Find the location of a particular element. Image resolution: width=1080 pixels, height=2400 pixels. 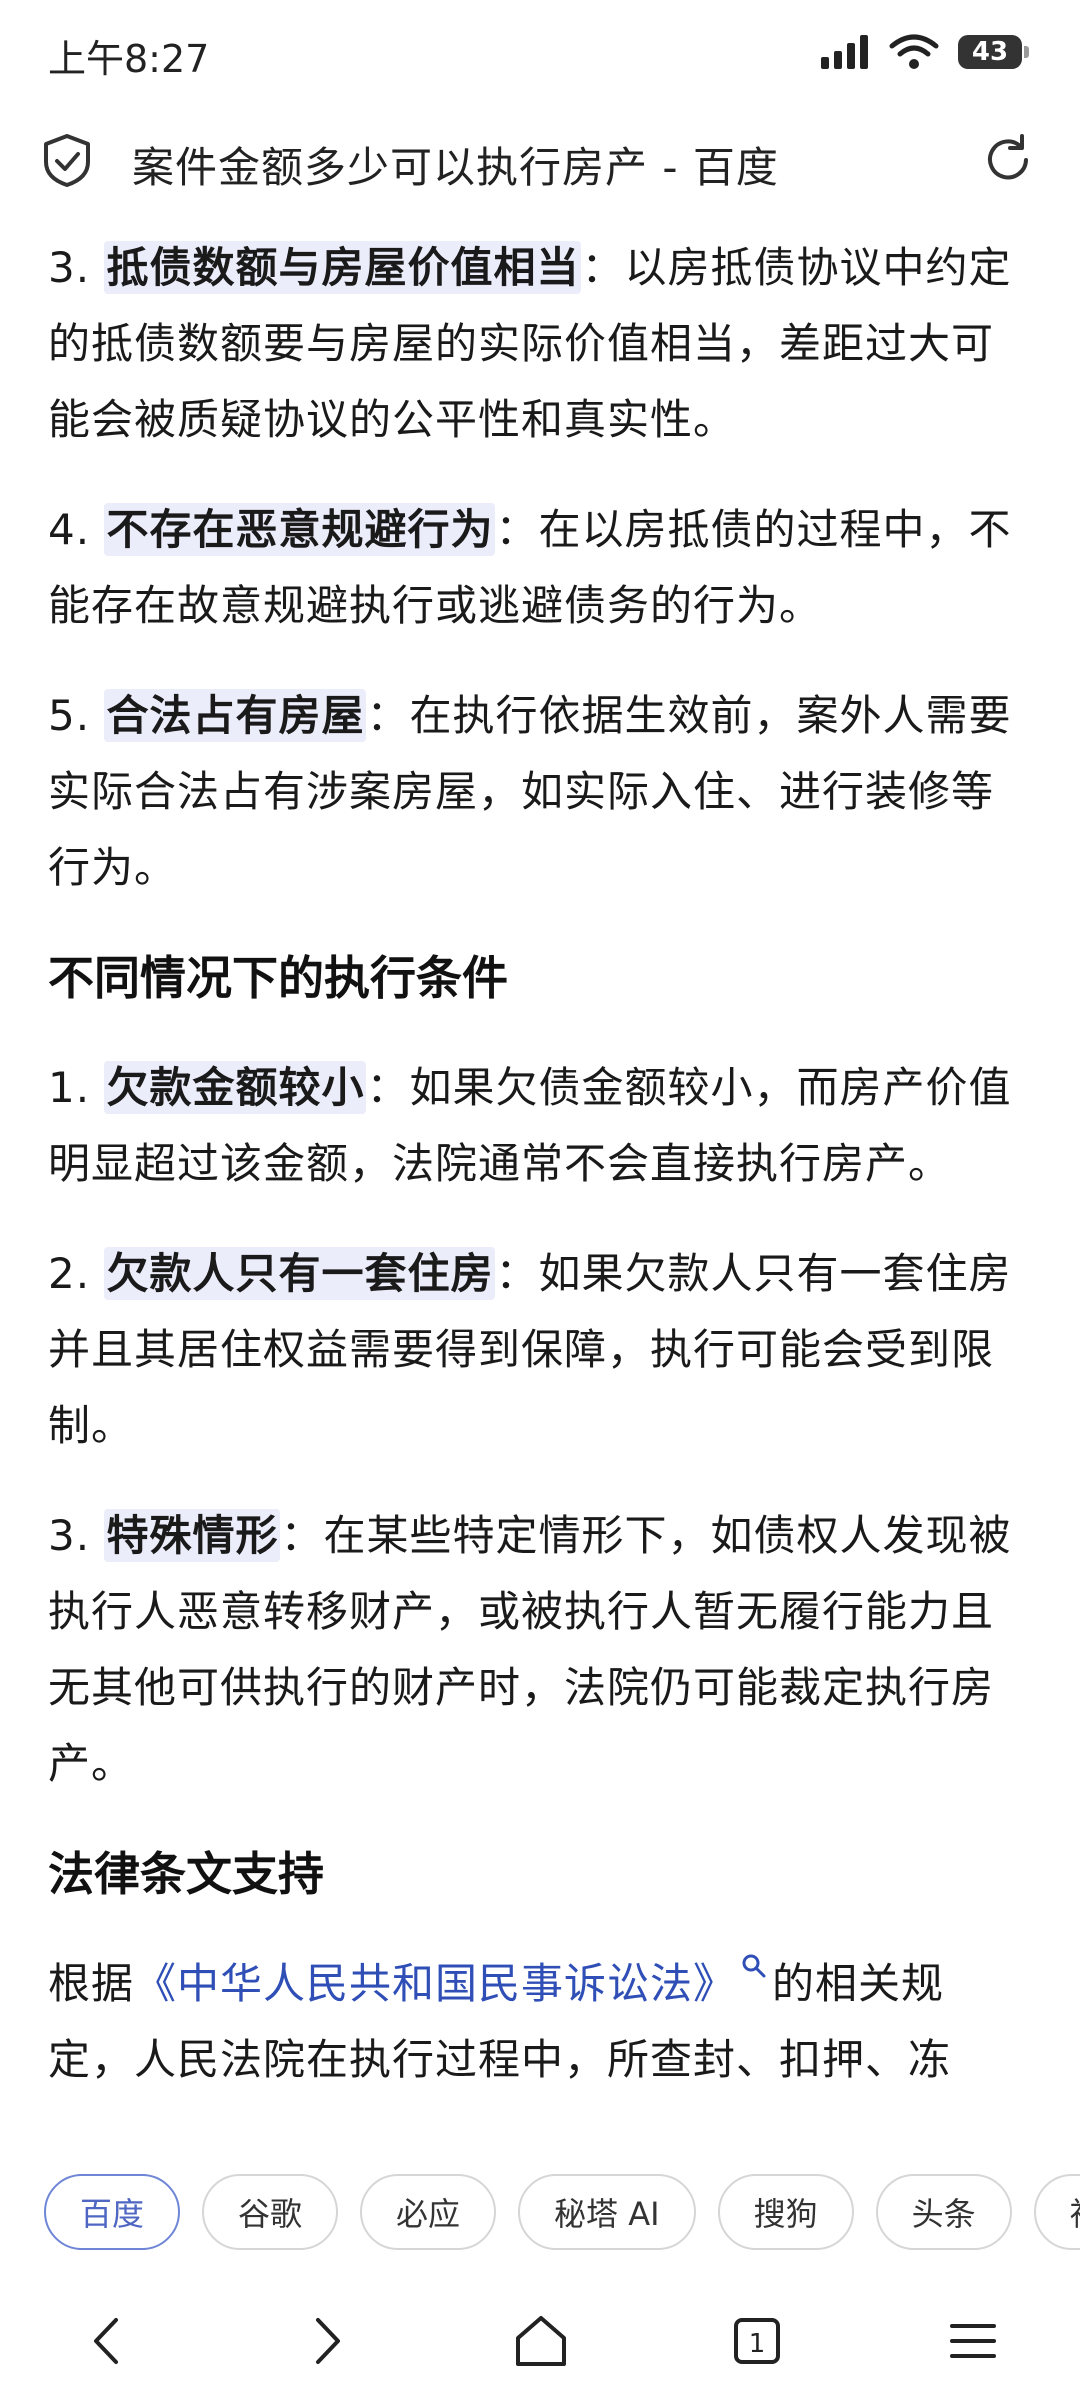

section-heading: 不同情况下的执行条件 is located at coordinates (278, 978).